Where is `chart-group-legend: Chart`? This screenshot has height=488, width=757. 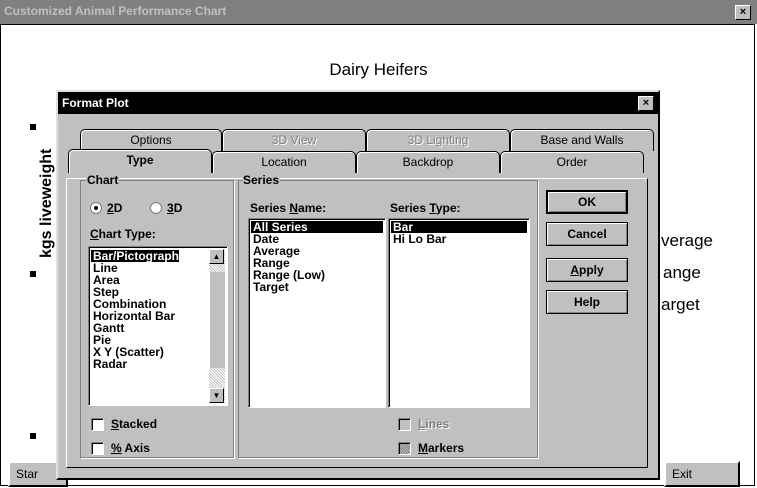 chart-group-legend: Chart is located at coordinates (103, 180).